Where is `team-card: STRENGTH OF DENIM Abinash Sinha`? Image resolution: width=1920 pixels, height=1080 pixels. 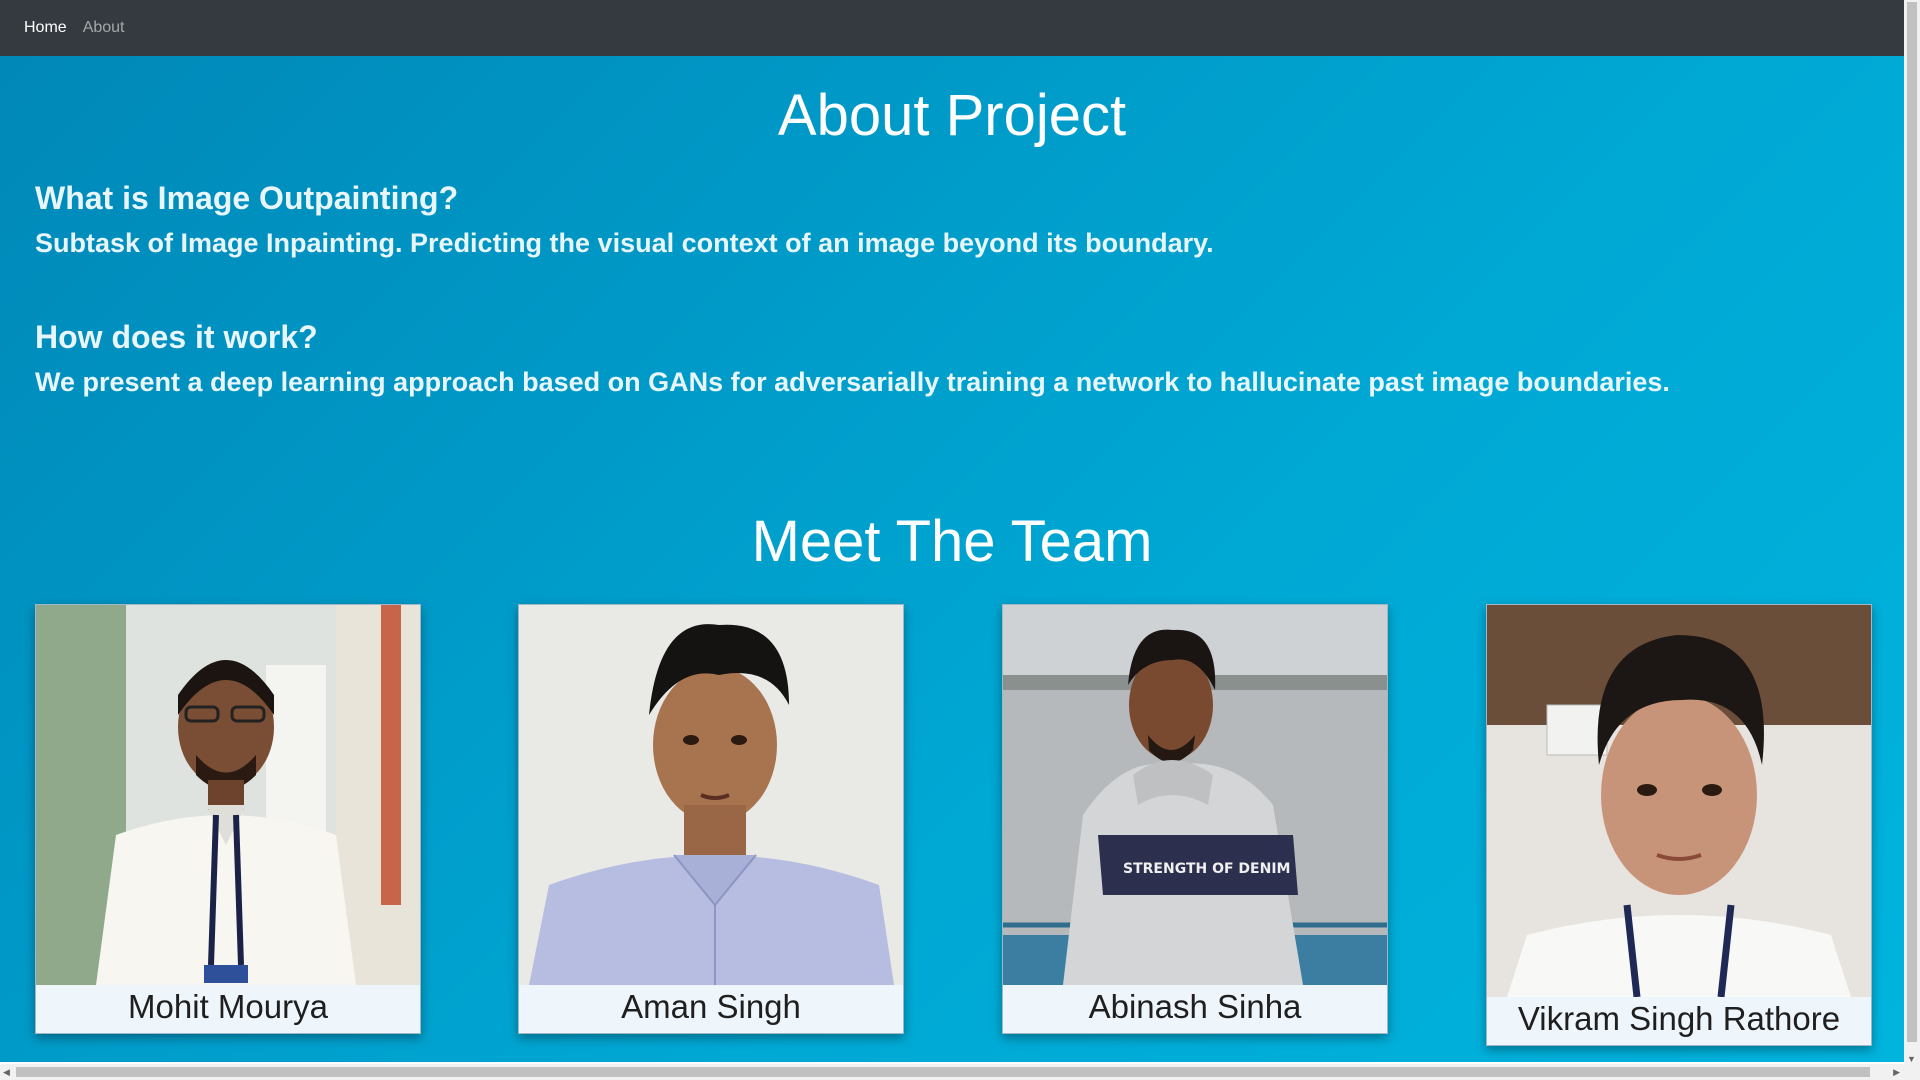
team-card: STRENGTH OF DENIM Abinash Sinha is located at coordinates (1195, 819).